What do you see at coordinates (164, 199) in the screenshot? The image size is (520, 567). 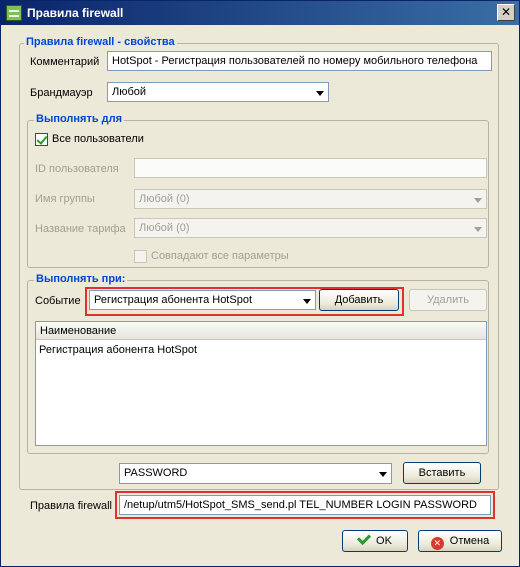 I see `group-name-select-value: Любой (0)` at bounding box center [164, 199].